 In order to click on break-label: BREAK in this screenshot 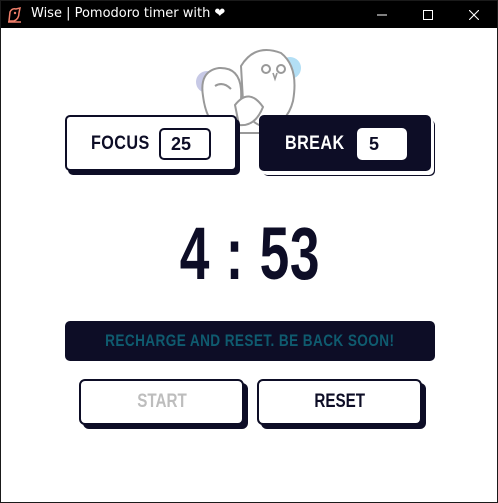, I will do `click(315, 143)`.